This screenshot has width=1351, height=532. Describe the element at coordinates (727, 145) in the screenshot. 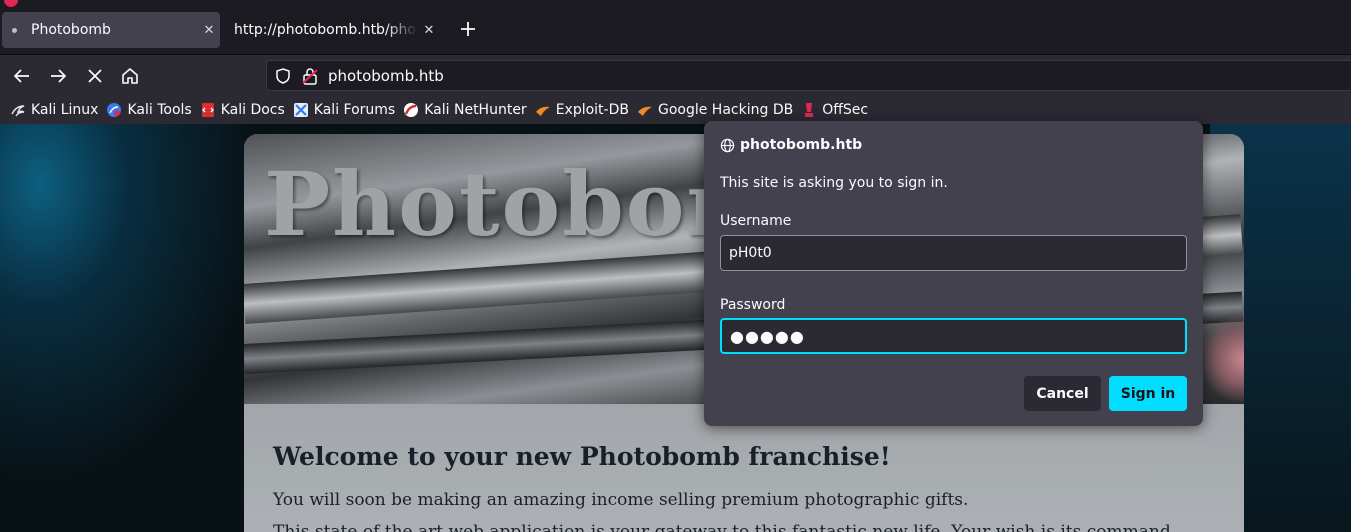

I see `globe-icon` at that location.